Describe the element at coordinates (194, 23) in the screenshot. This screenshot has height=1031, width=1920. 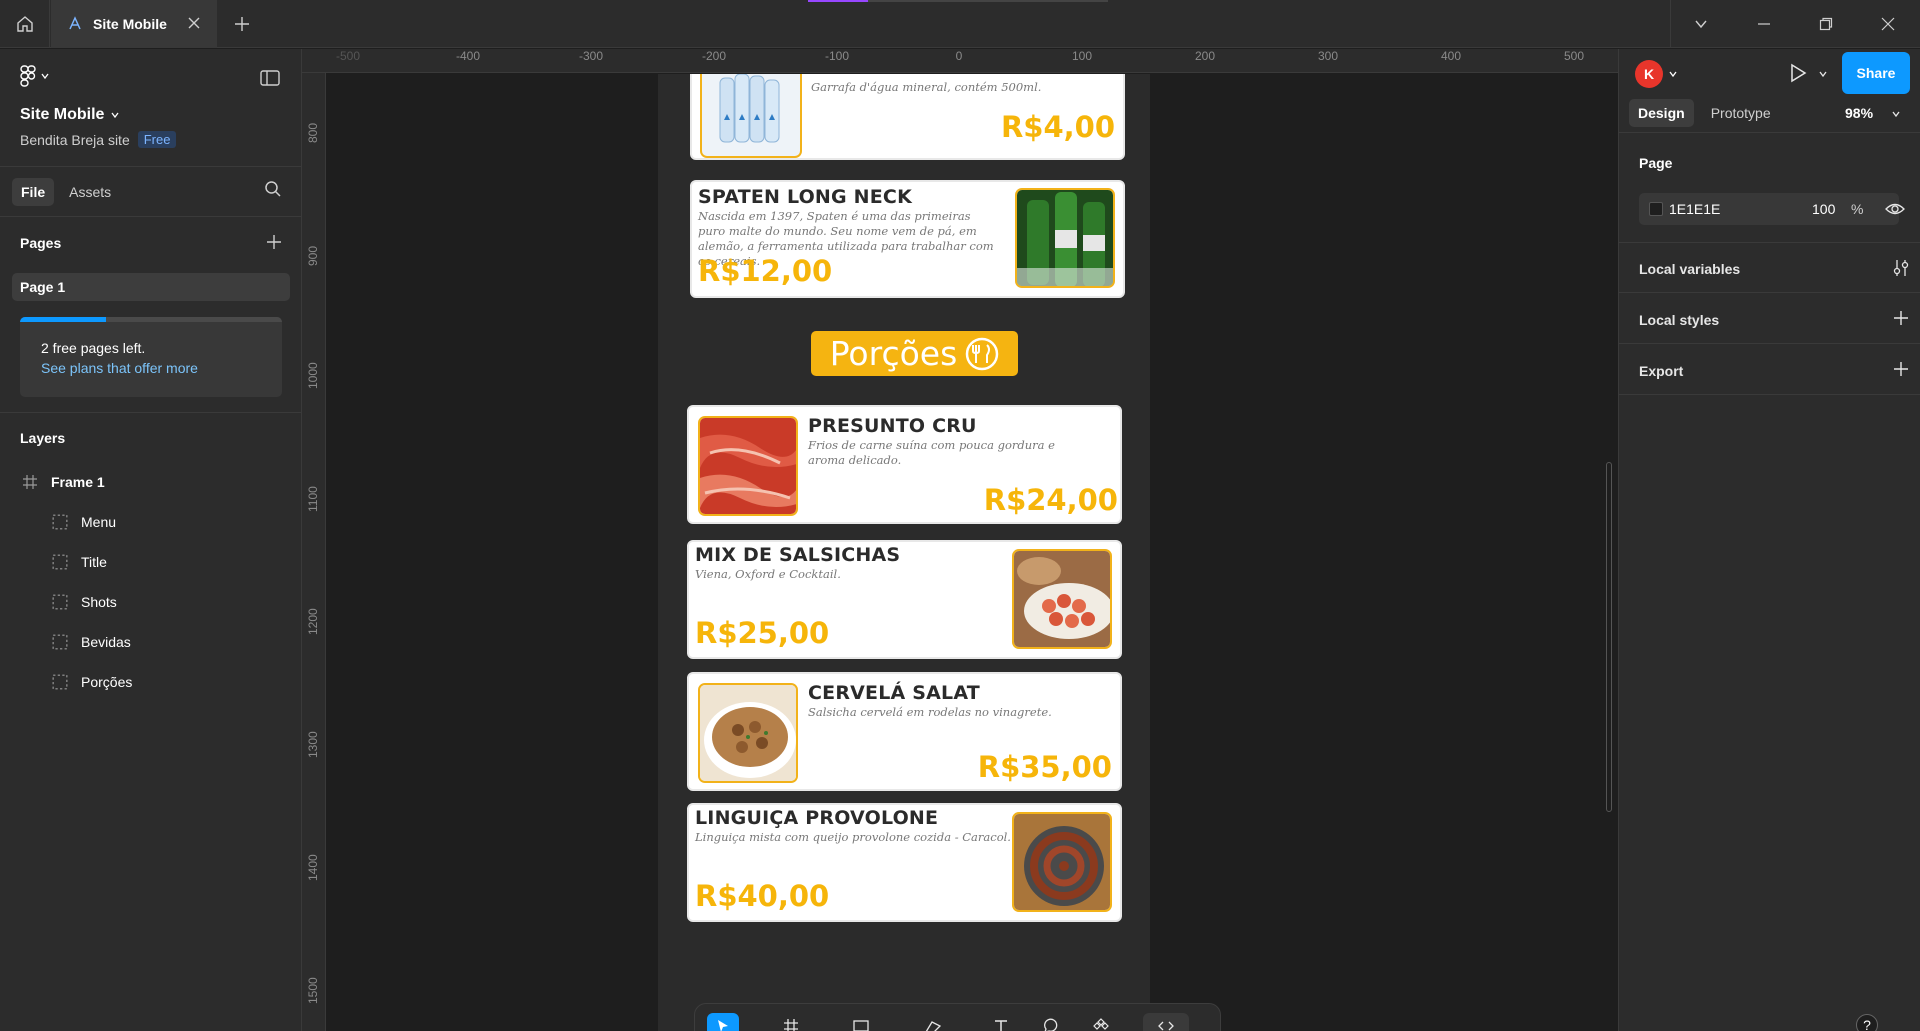
I see `close-icon` at that location.